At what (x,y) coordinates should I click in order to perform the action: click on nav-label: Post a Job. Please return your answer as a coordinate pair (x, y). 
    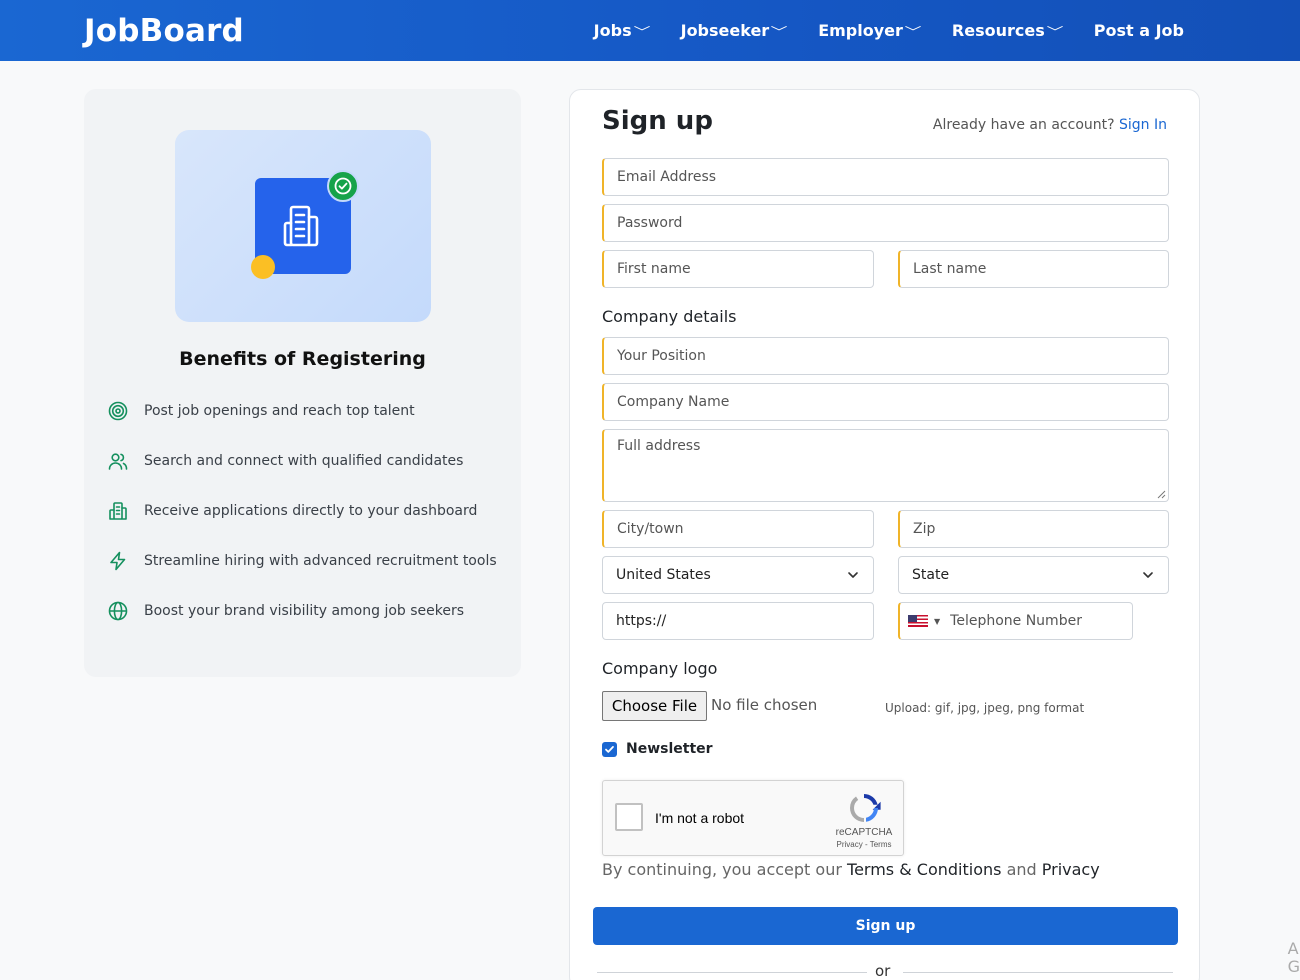
    Looking at the image, I should click on (1138, 30).